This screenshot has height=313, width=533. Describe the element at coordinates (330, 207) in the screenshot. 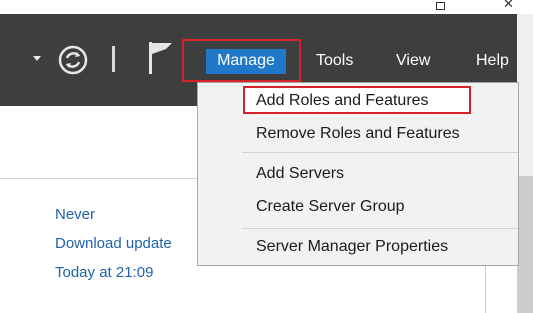

I see `menu-item-create-server-group: Create Server Group` at that location.